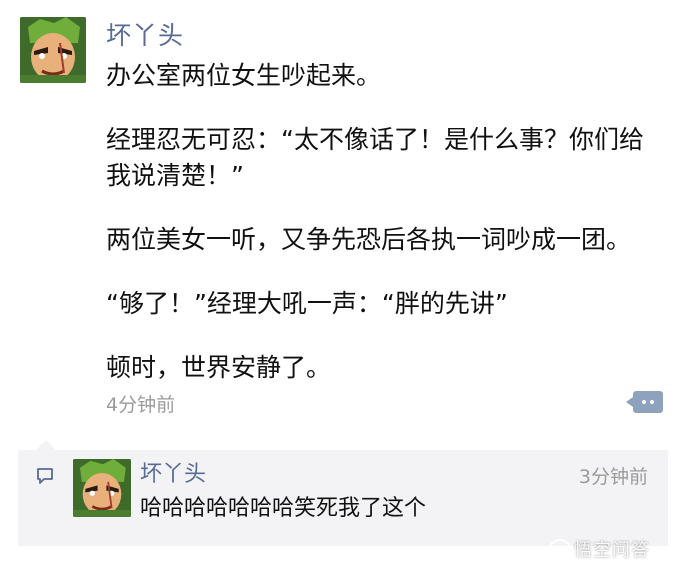 This screenshot has height=568, width=690. What do you see at coordinates (219, 367) in the screenshot?
I see `post-paragraph: 顿时，世界安静了。` at bounding box center [219, 367].